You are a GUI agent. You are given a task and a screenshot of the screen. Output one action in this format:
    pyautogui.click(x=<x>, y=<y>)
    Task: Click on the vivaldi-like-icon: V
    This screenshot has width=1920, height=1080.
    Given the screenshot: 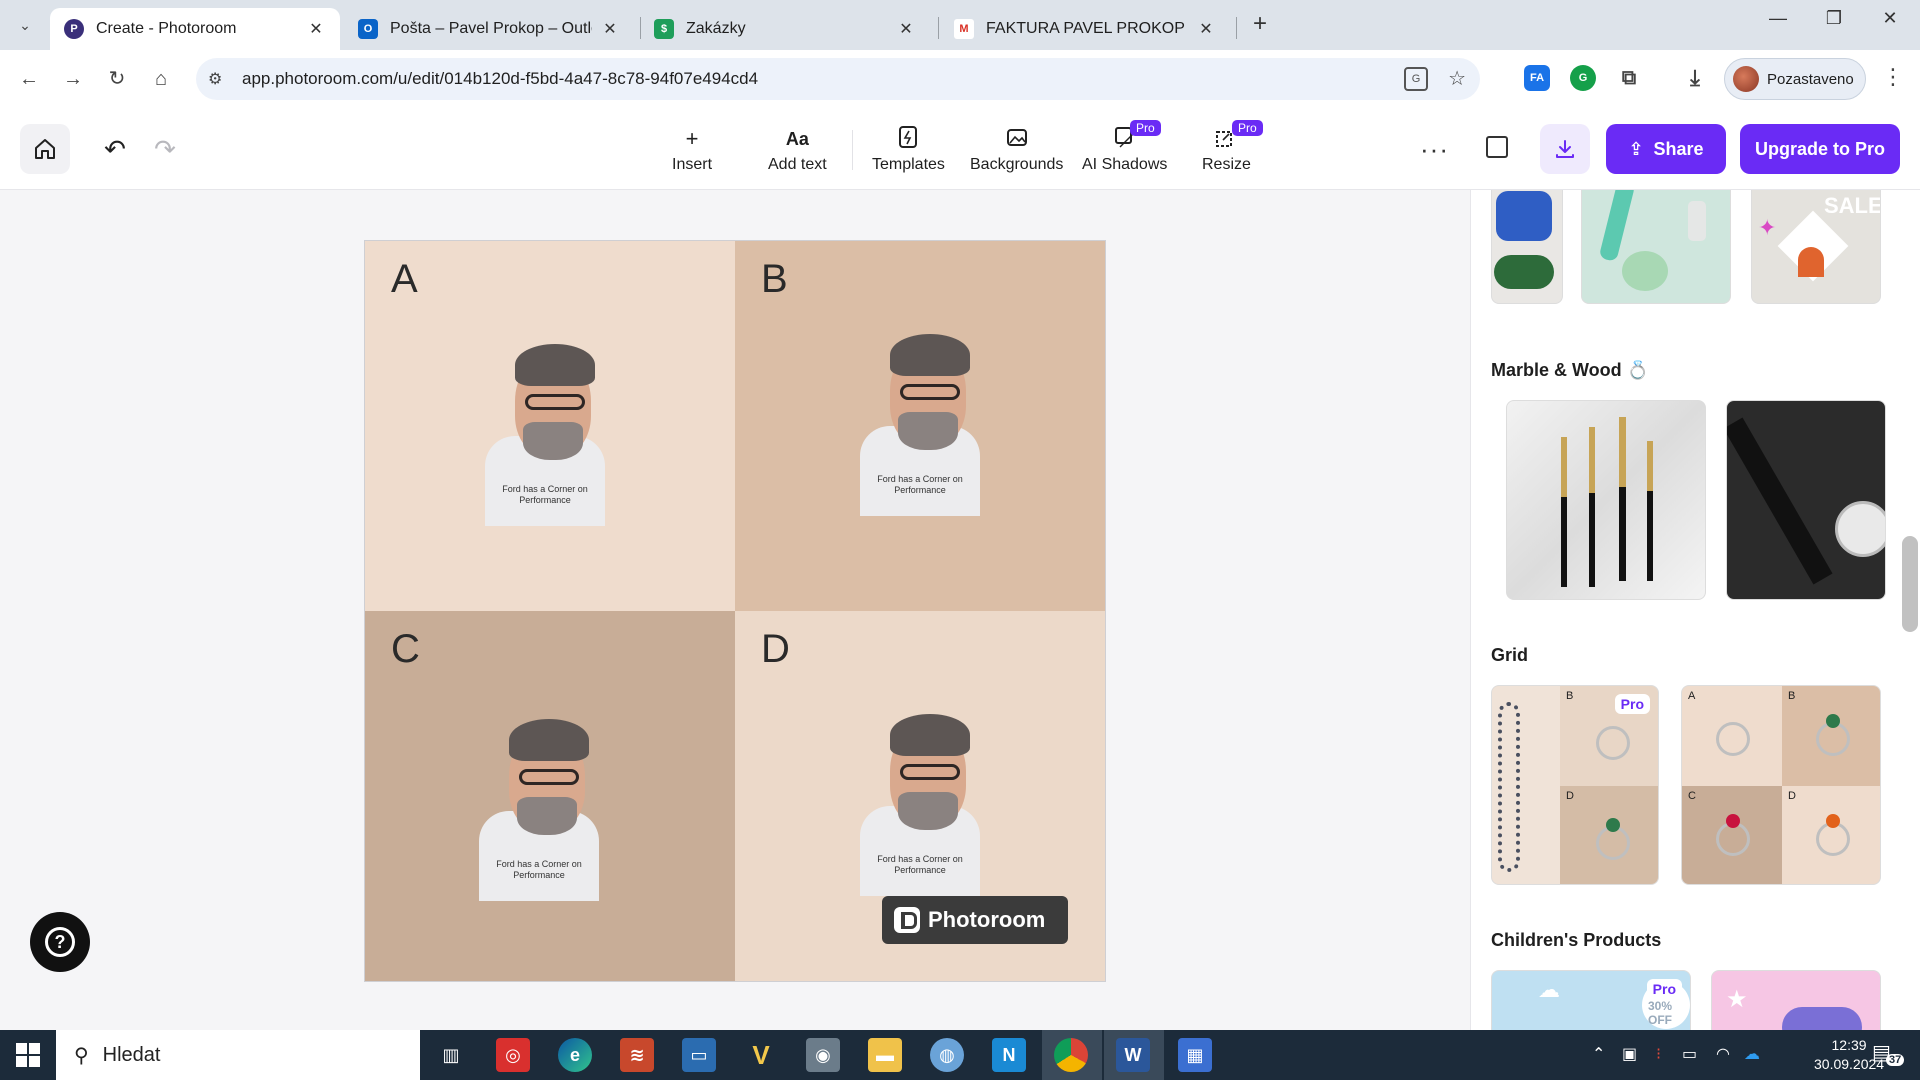 What is the action you would take?
    pyautogui.click(x=761, y=1055)
    